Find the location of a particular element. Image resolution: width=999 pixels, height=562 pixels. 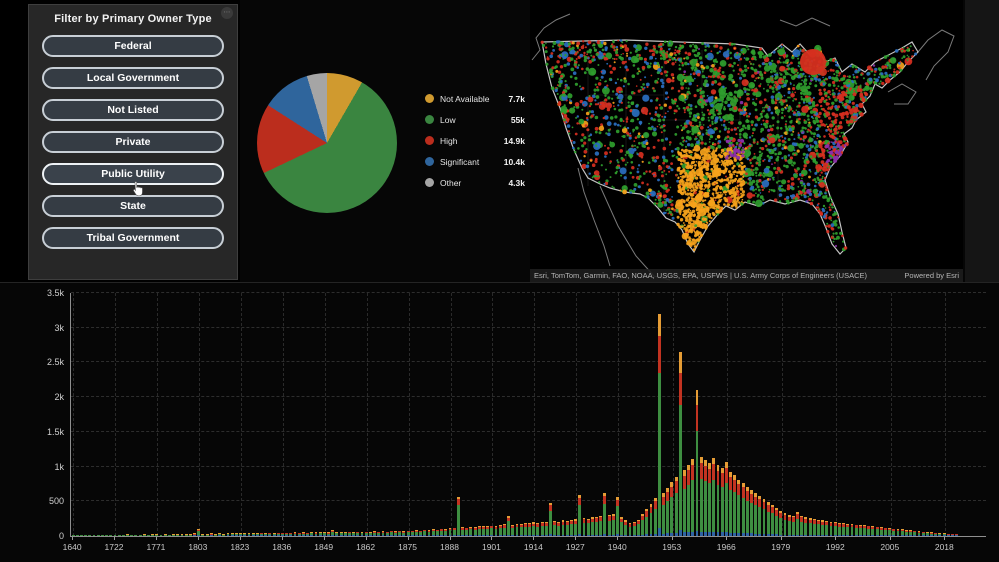

legend-label: Low is located at coordinates (448, 119).